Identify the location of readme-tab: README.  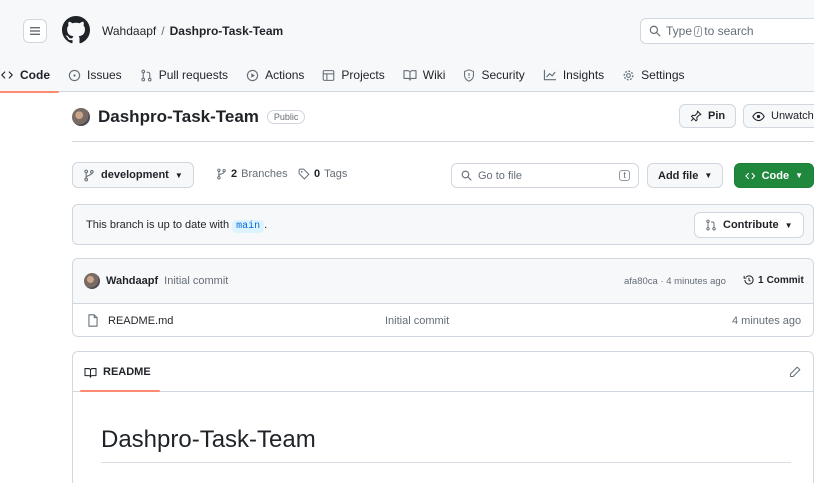
(117, 372).